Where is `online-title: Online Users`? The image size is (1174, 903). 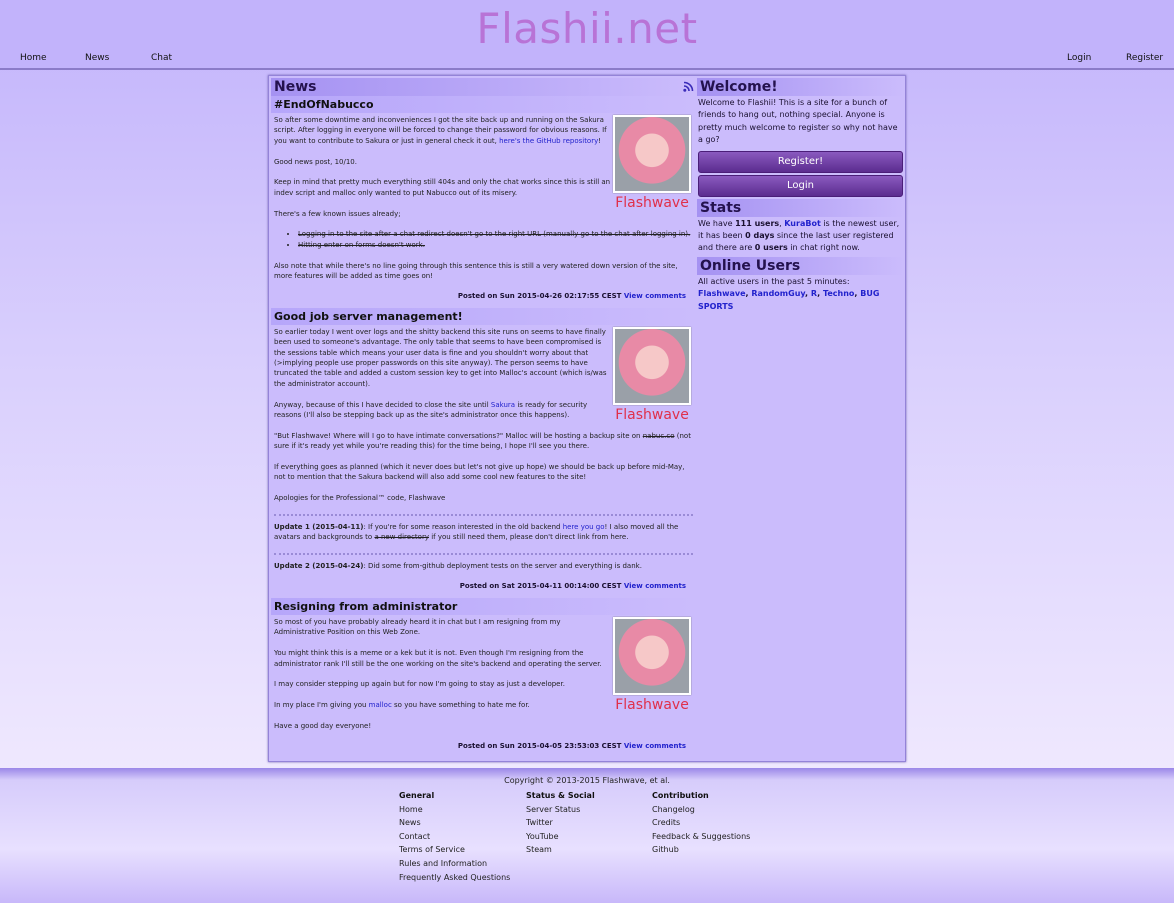
online-title: Online Users is located at coordinates (800, 265).